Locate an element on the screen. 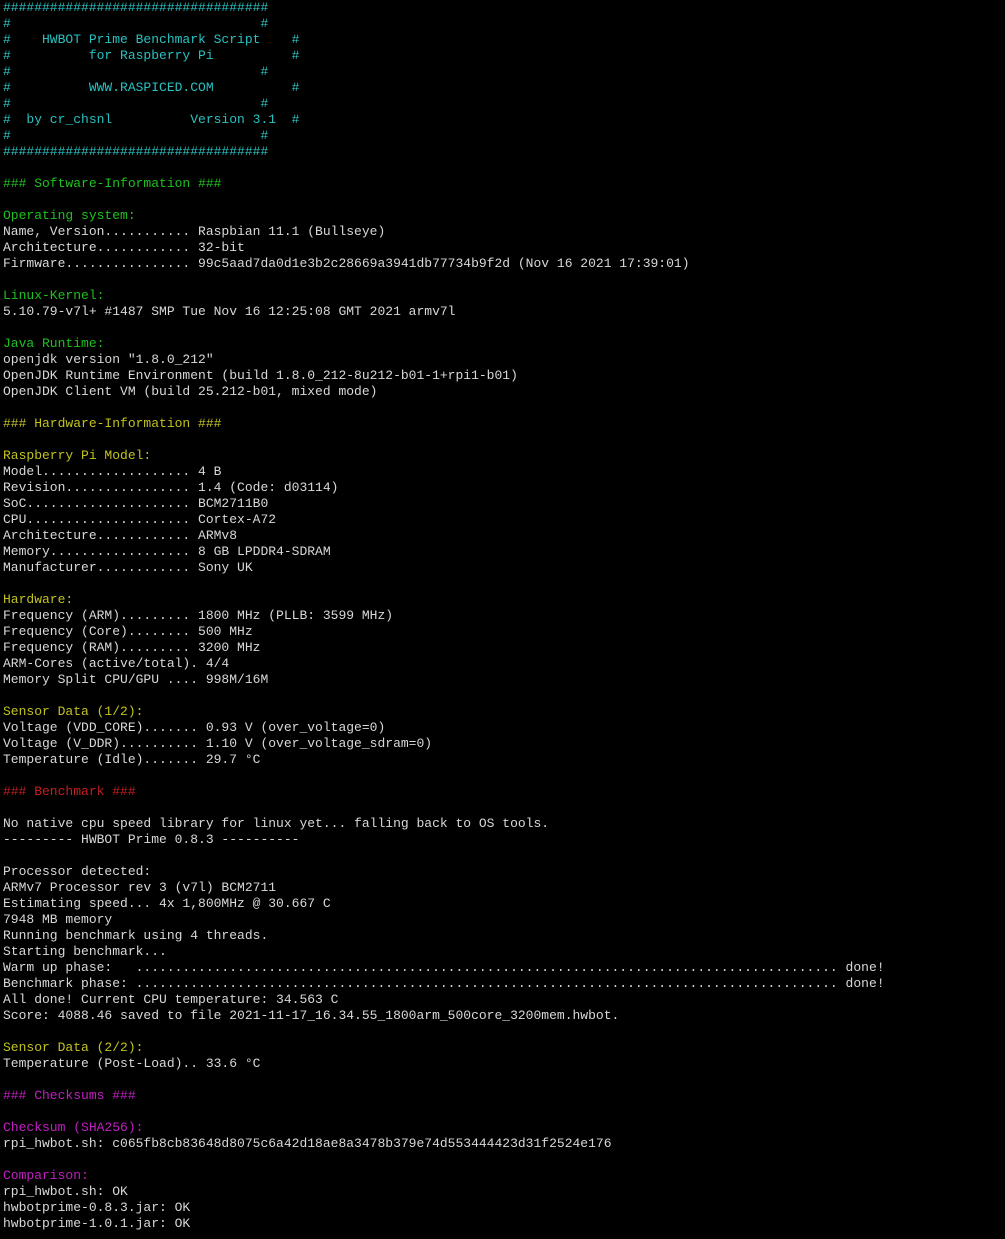 The width and height of the screenshot is (1005, 1239). terminal-line: ### Software-Information ### is located at coordinates (112, 183).